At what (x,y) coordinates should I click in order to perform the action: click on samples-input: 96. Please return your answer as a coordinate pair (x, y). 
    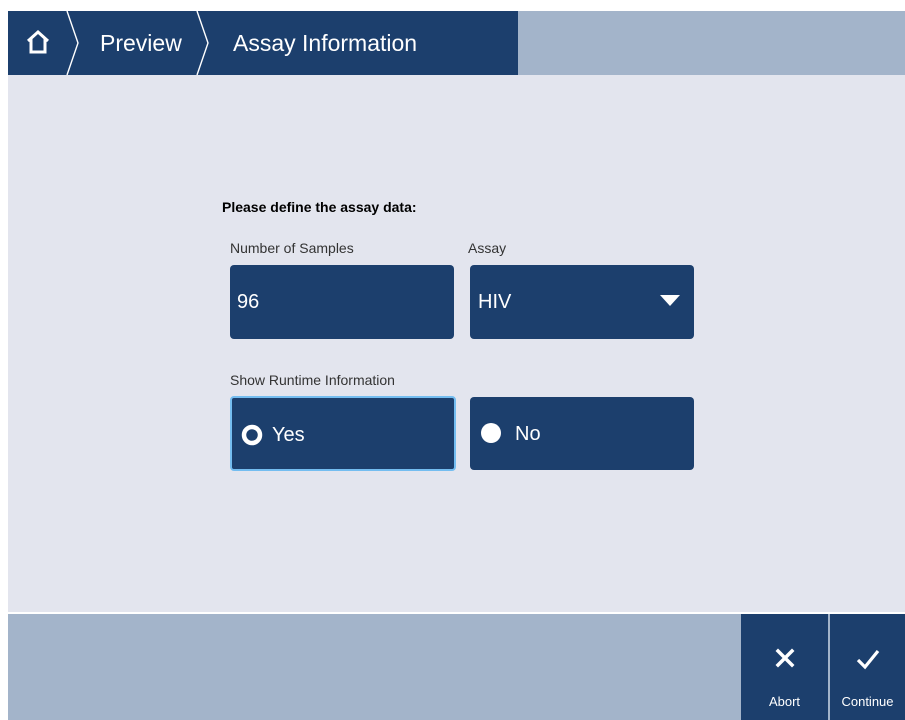
    Looking at the image, I should click on (342, 302).